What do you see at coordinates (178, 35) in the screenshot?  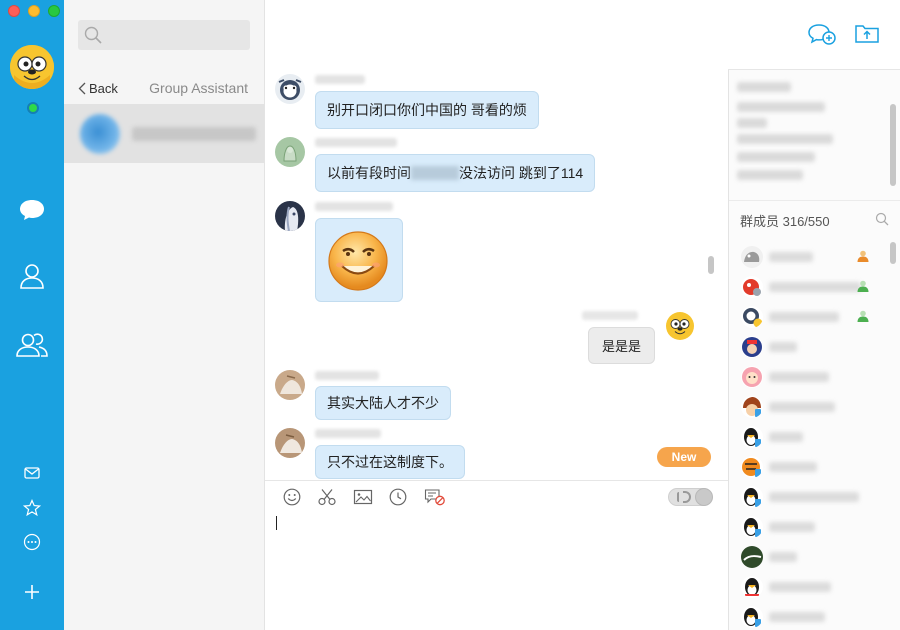 I see `search-input` at bounding box center [178, 35].